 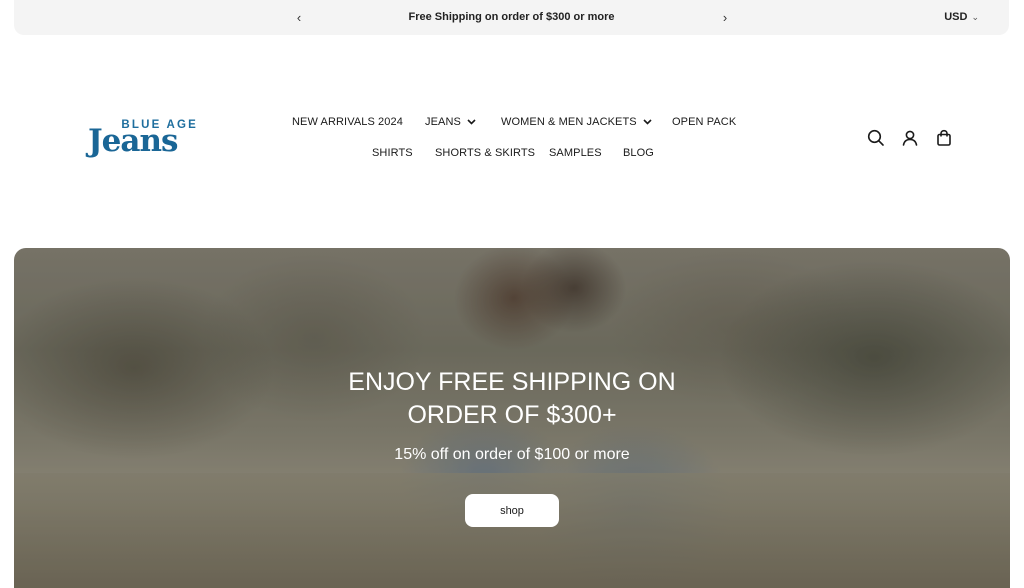 I want to click on currency-selector: USD ⌄, so click(x=961, y=17).